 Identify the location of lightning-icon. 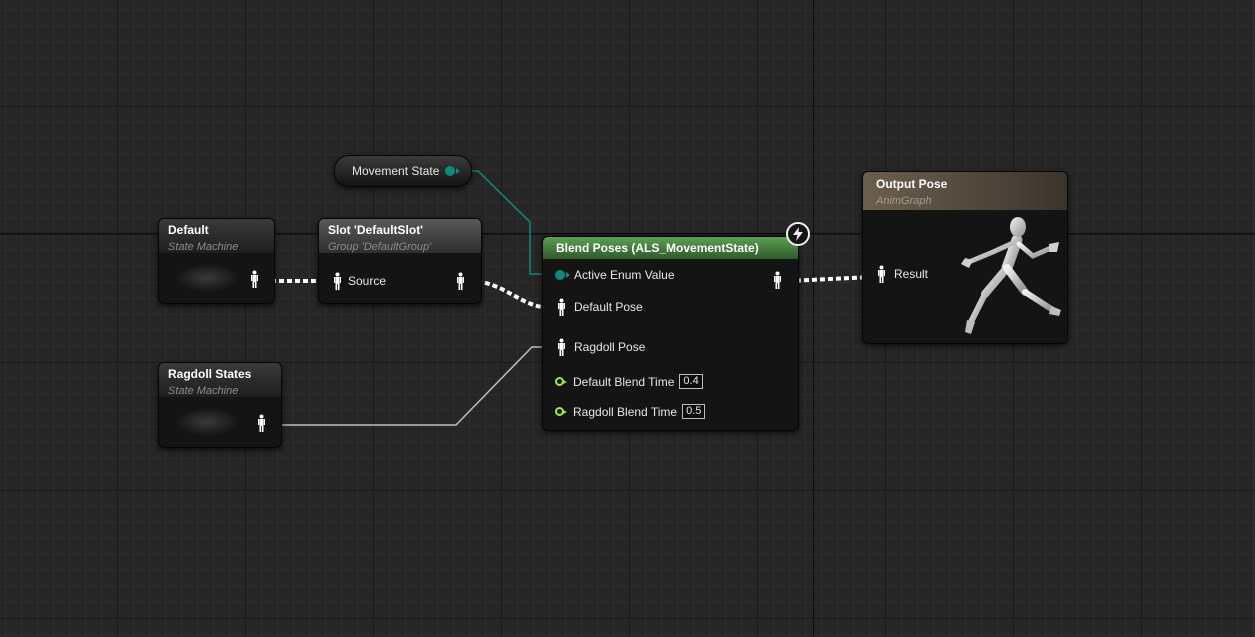
(798, 234).